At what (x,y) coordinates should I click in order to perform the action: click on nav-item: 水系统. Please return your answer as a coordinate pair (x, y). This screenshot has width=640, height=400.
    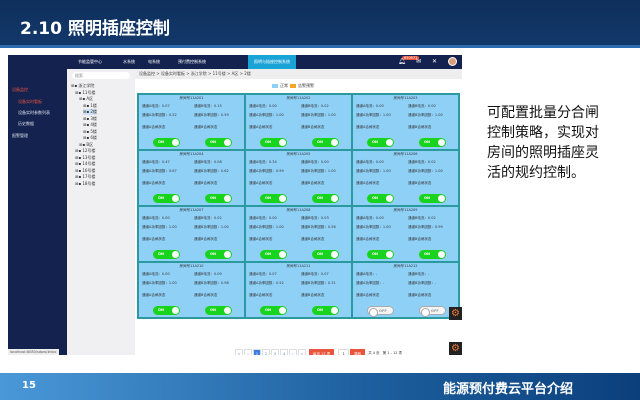
    Looking at the image, I should click on (129, 62).